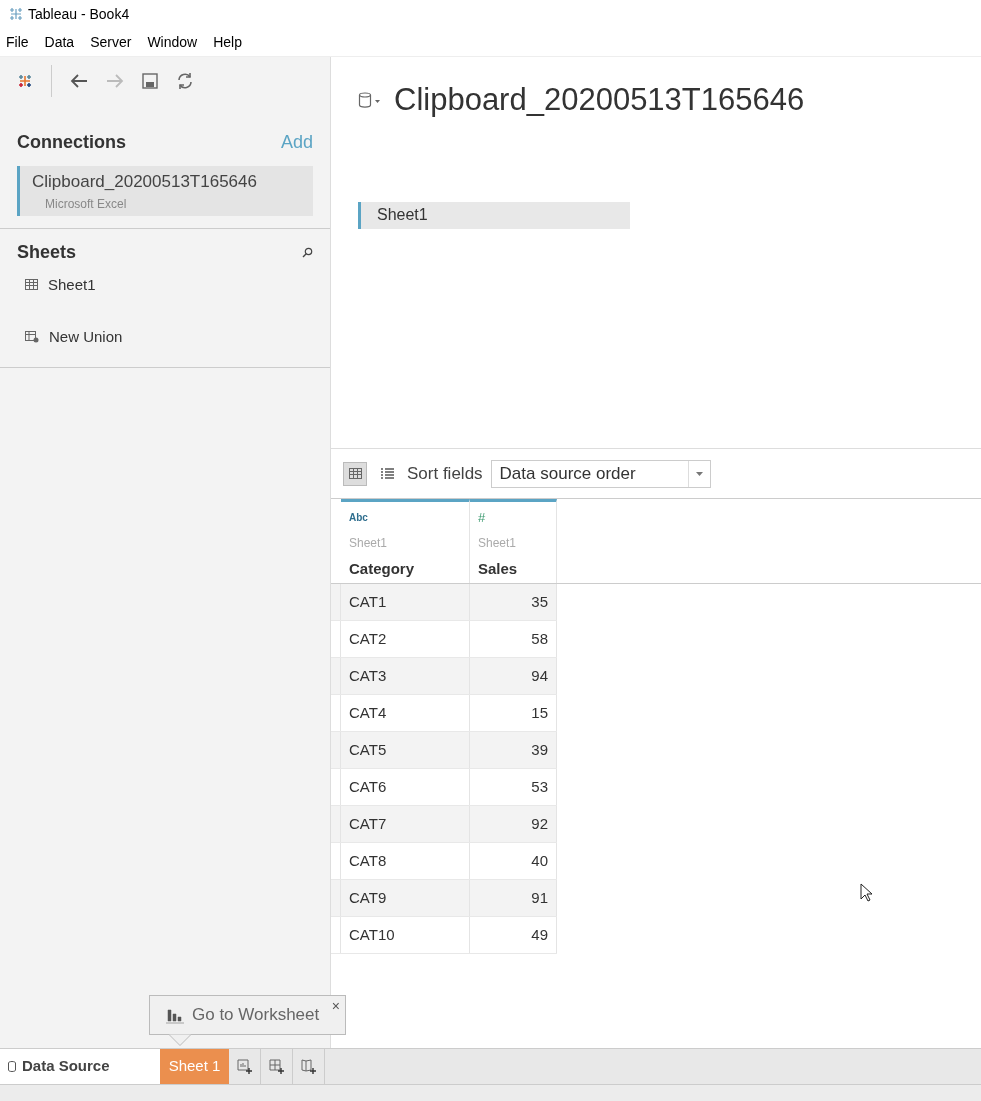  I want to click on table-cell: 39, so click(513, 750).